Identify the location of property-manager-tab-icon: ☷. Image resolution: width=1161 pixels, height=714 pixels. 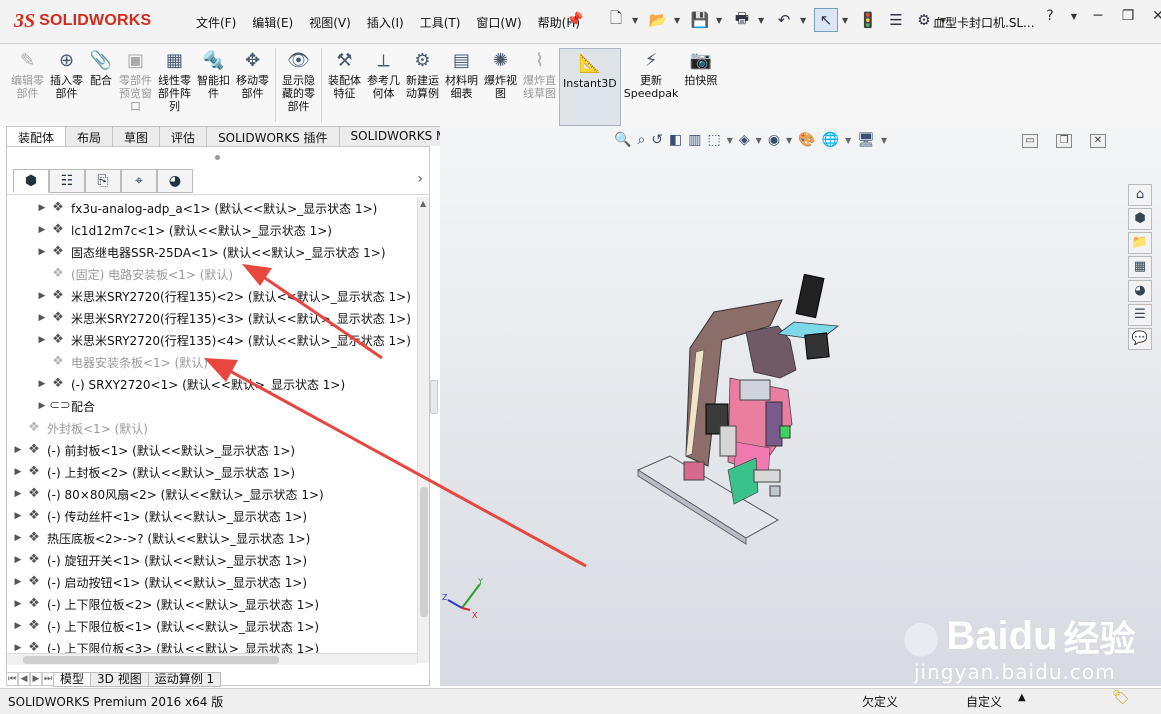
(67, 181).